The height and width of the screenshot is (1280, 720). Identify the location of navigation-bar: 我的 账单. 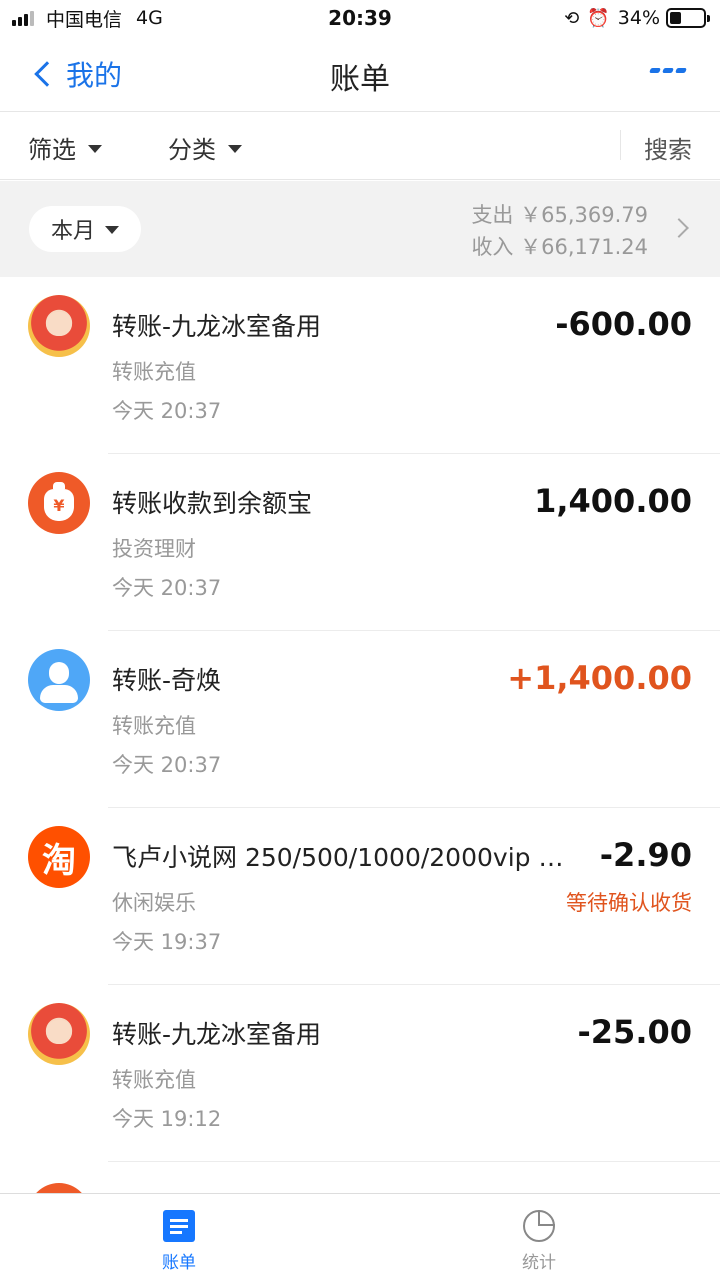
(360, 74).